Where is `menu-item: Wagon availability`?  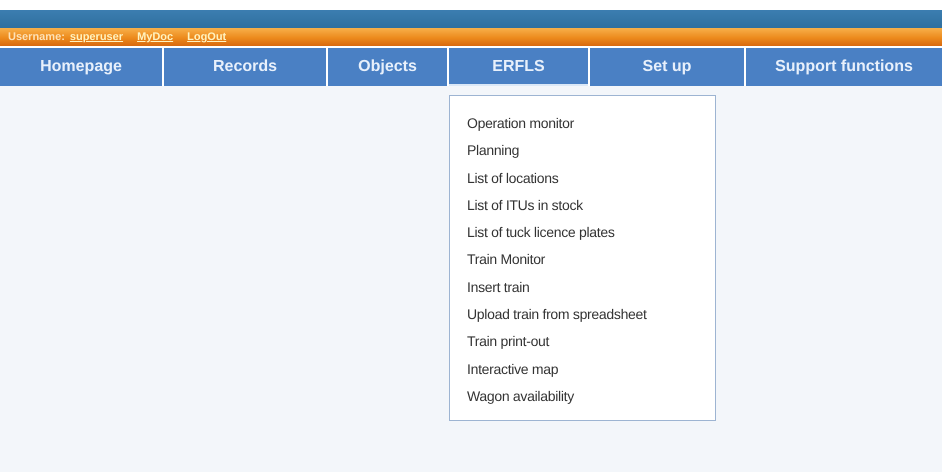
menu-item: Wagon availability is located at coordinates (520, 396).